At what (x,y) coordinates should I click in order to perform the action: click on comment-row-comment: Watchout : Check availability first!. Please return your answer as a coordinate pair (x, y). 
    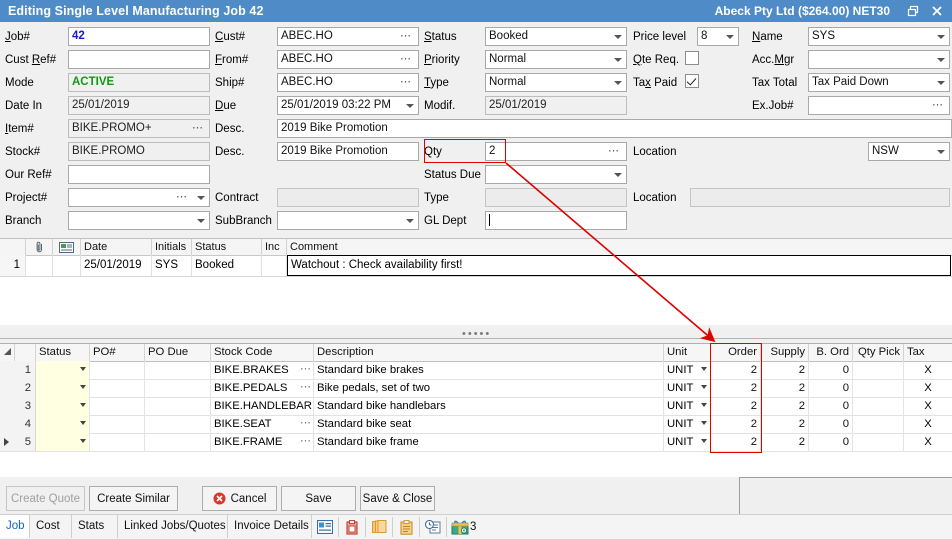
    Looking at the image, I should click on (619, 265).